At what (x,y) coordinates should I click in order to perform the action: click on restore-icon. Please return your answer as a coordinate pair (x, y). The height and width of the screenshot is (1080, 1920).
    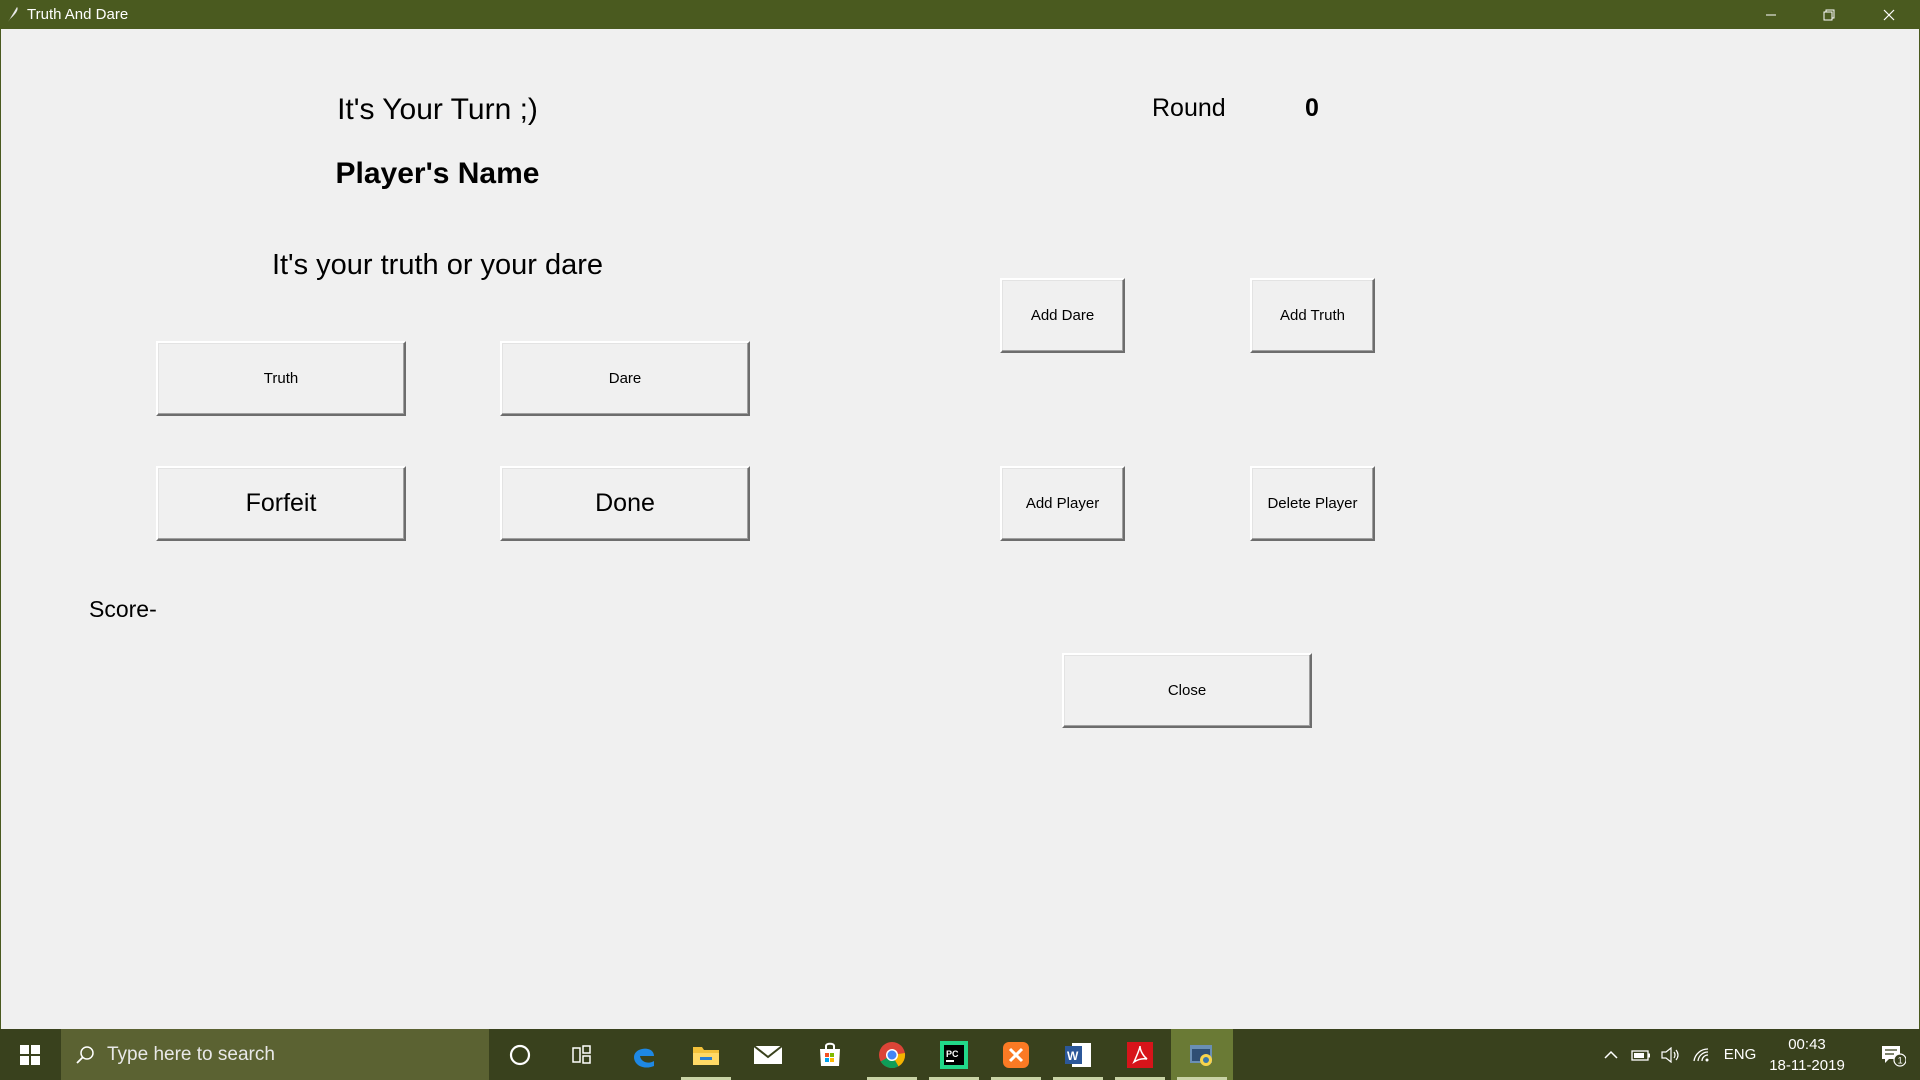
    Looking at the image, I should click on (1829, 14).